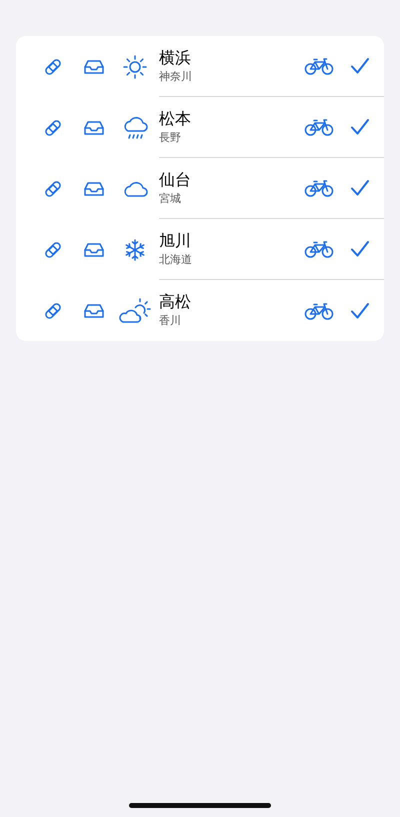 This screenshot has width=400, height=817. What do you see at coordinates (170, 199) in the screenshot?
I see `prefecture-name: 宮城` at bounding box center [170, 199].